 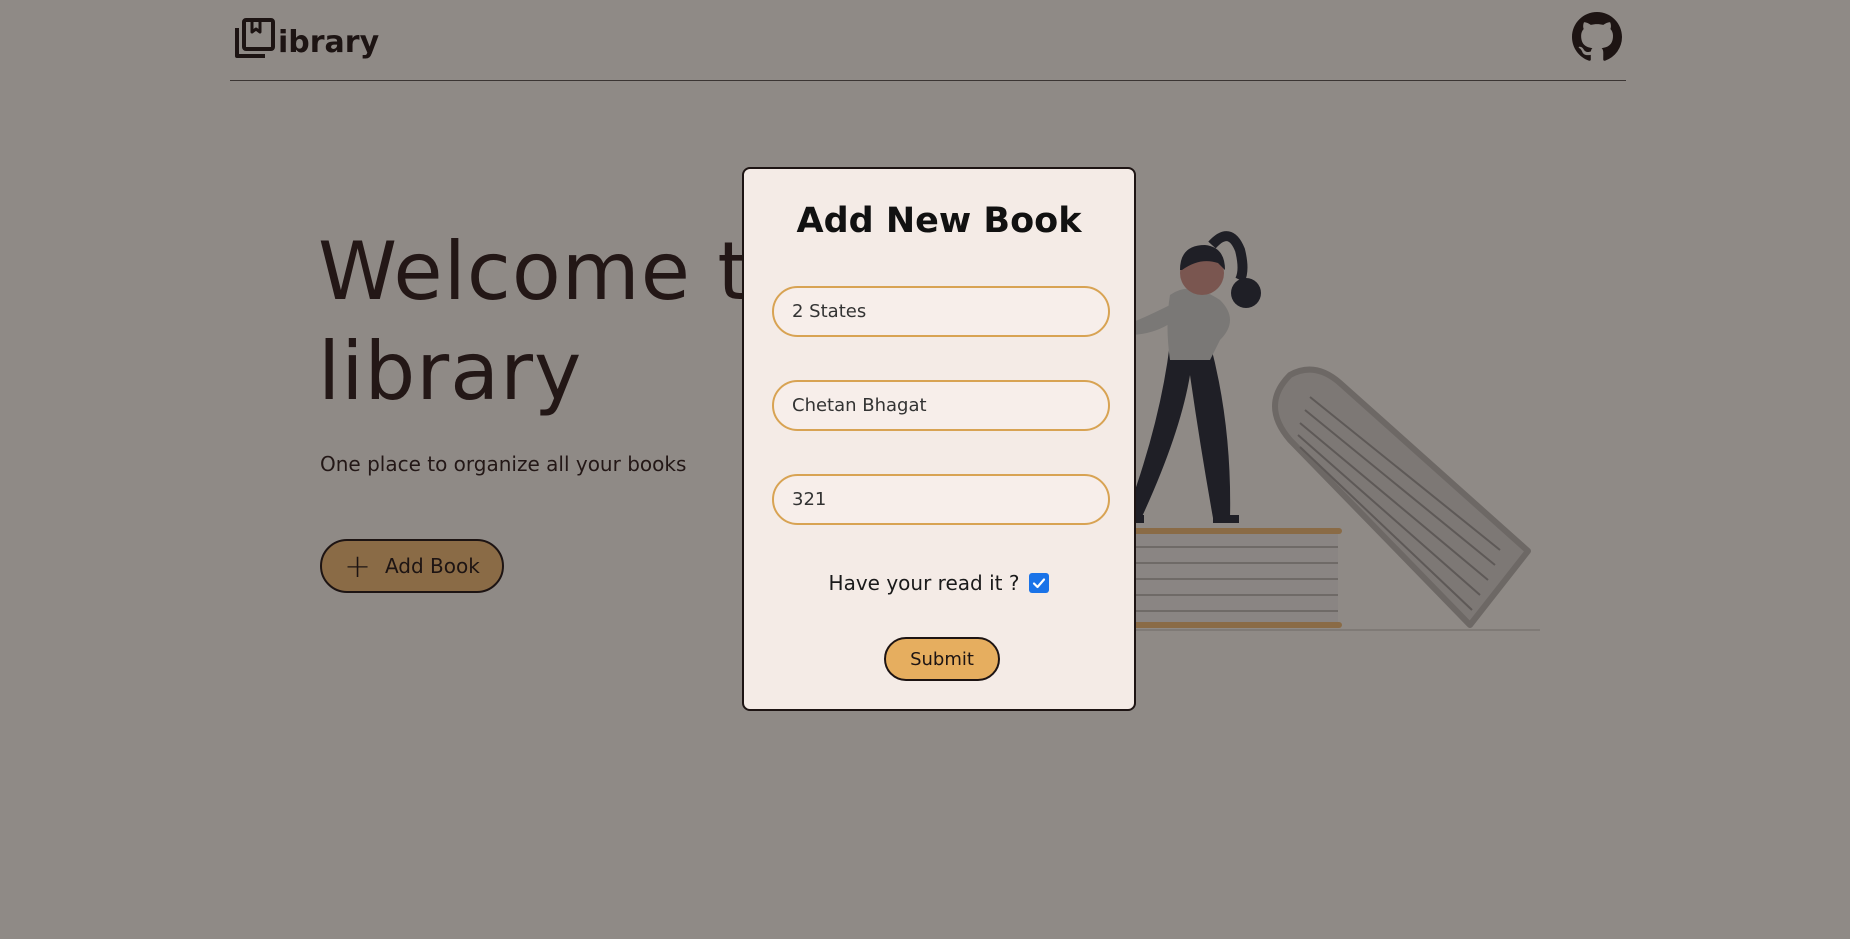 I want to click on submit-button: Submit, so click(x=942, y=659).